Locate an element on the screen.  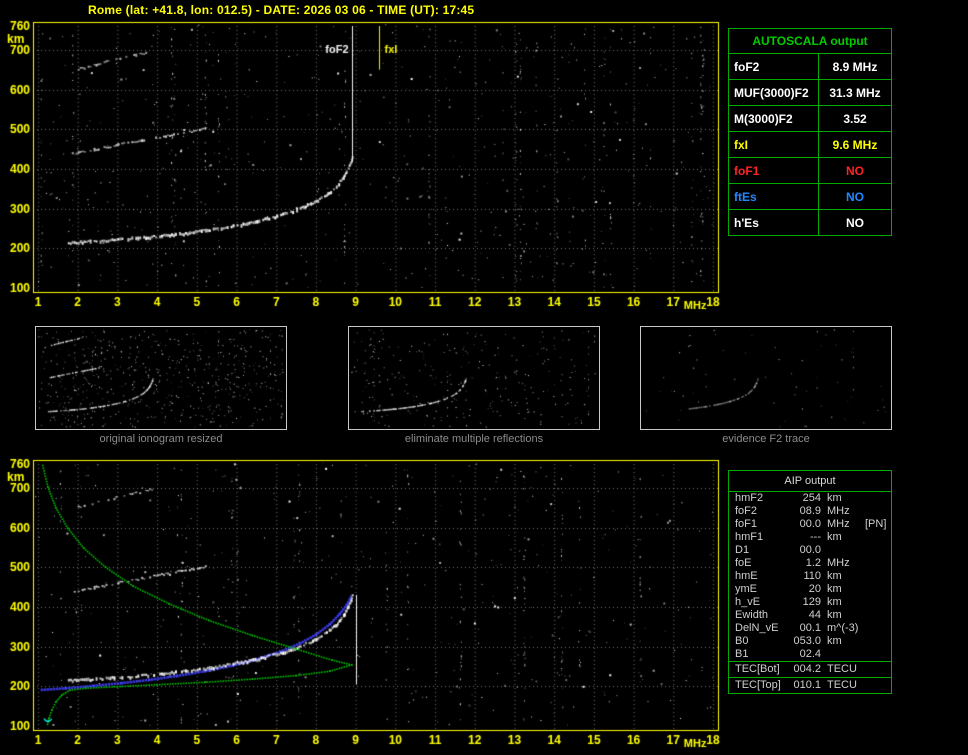
thumbnail-f2-trace-evidence is located at coordinates (766, 378).